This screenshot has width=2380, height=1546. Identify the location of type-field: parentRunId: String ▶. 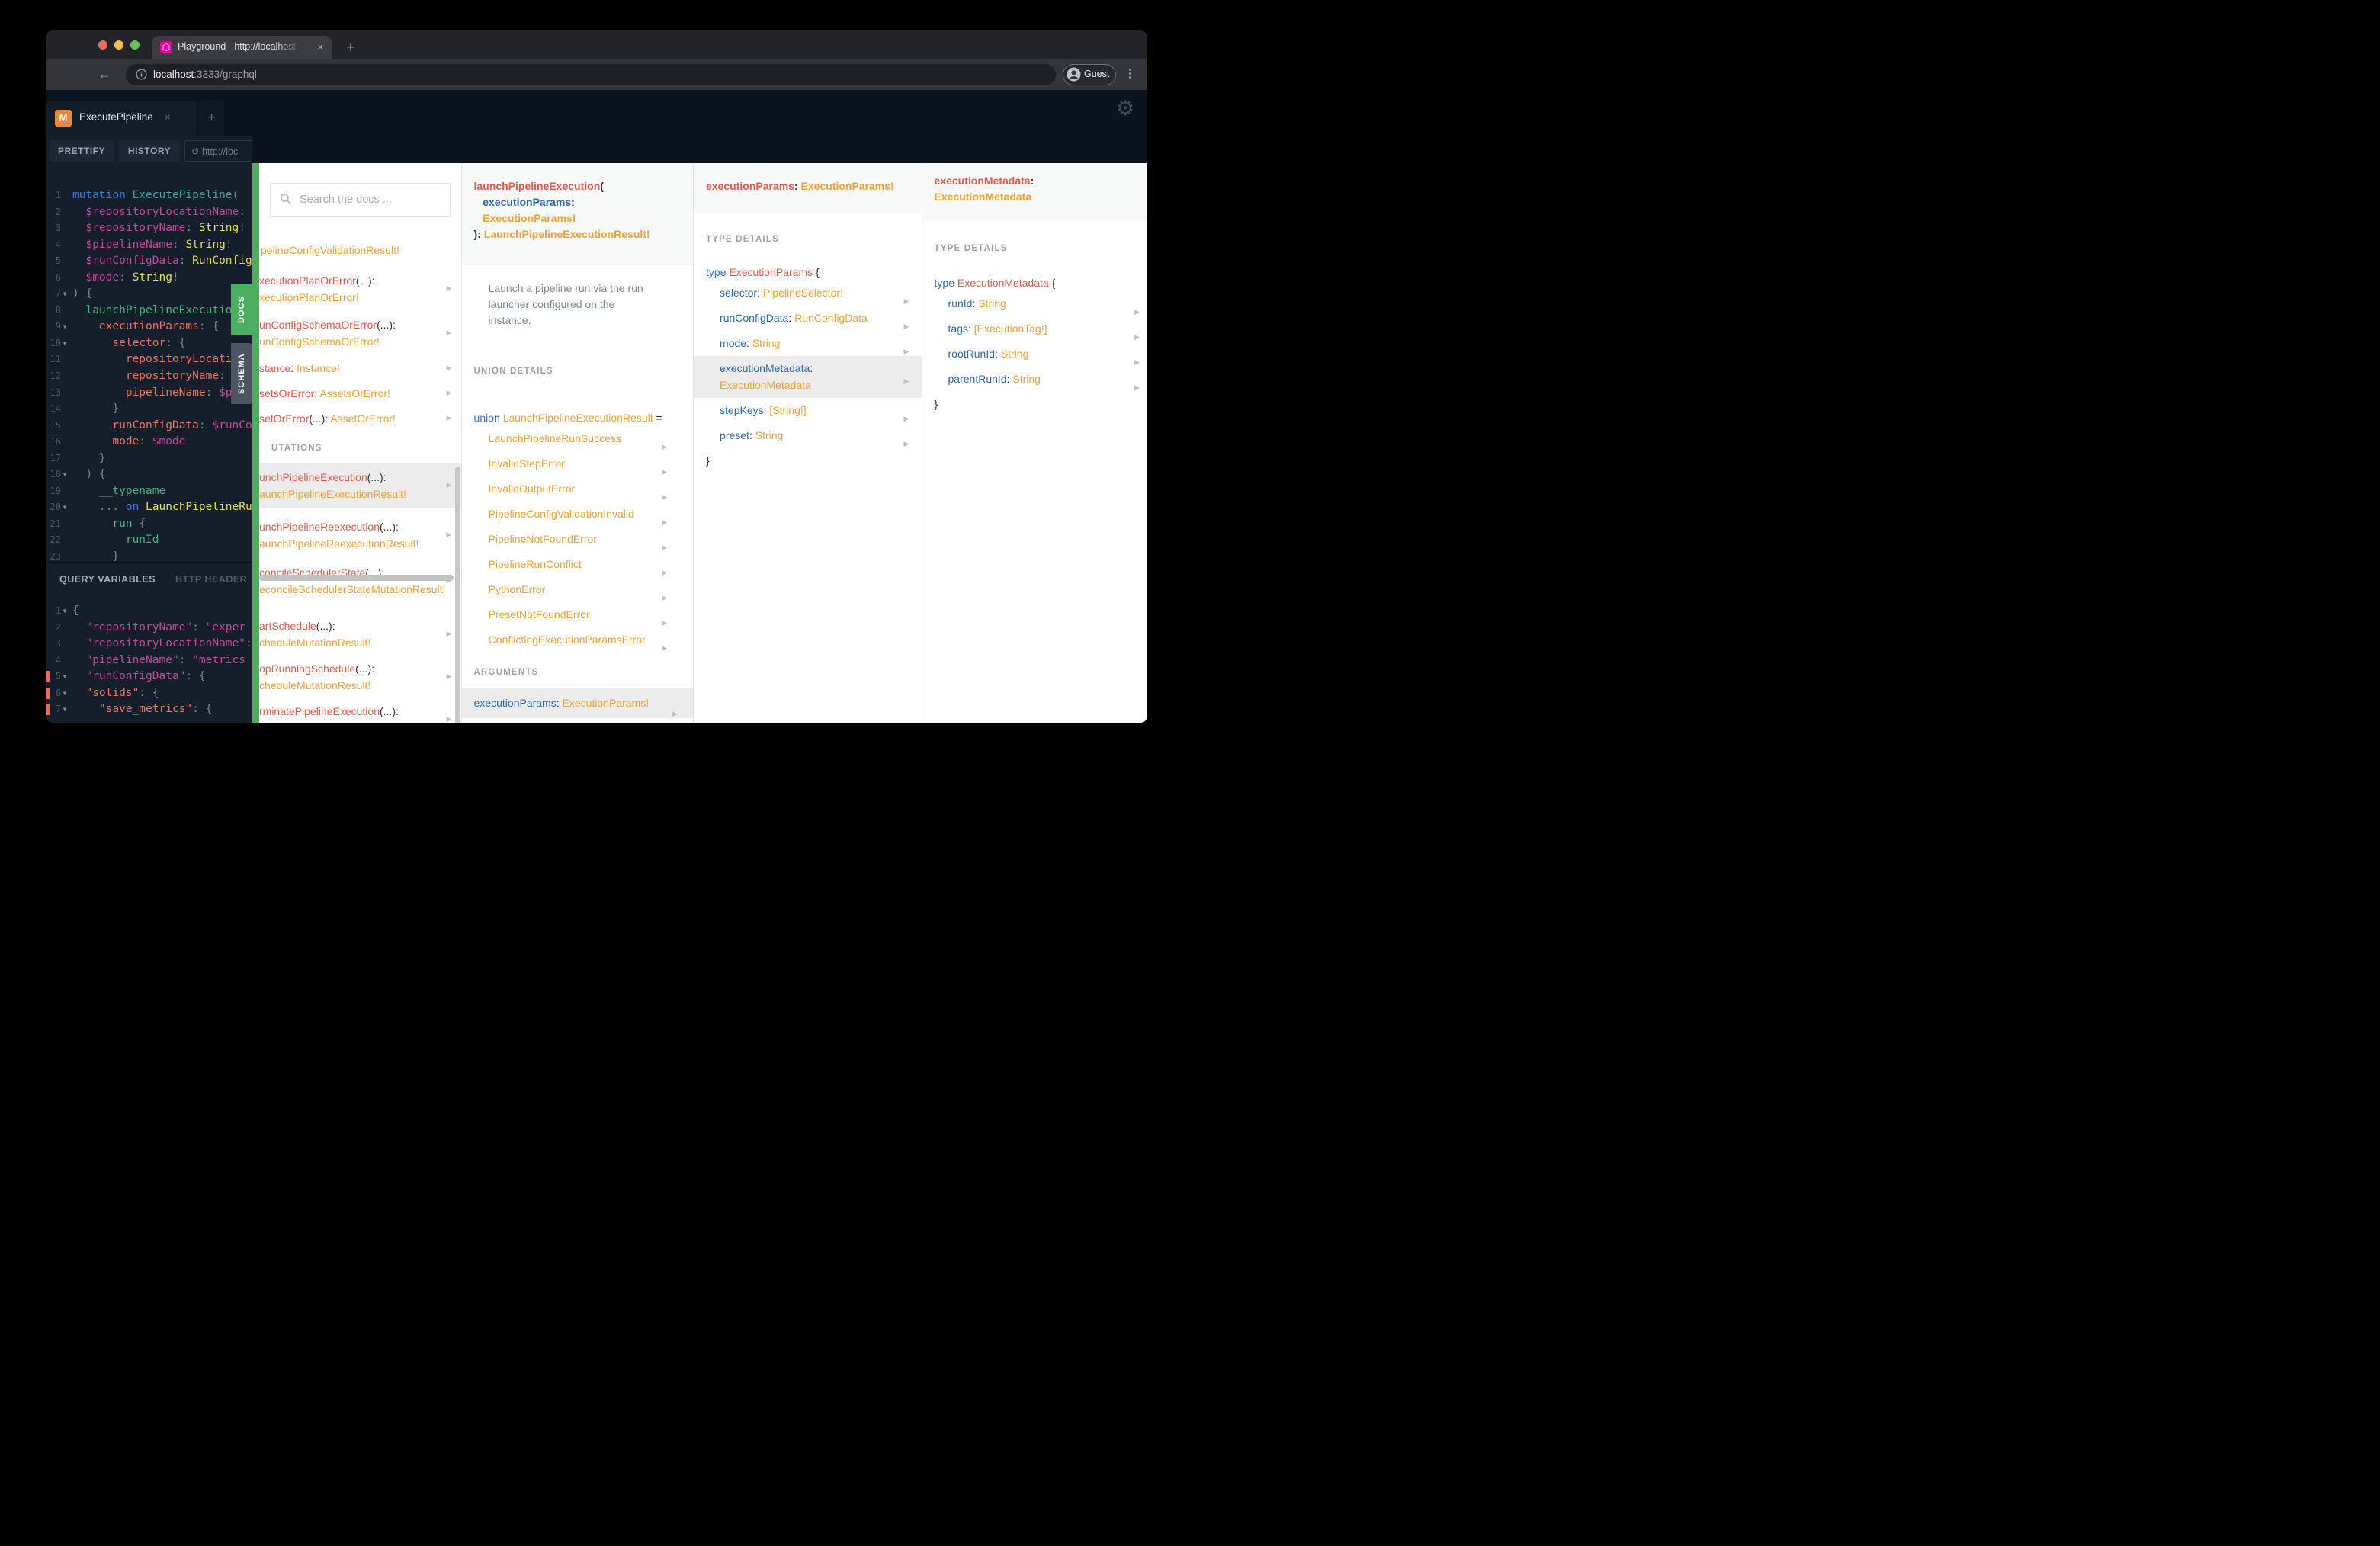
(1034, 379).